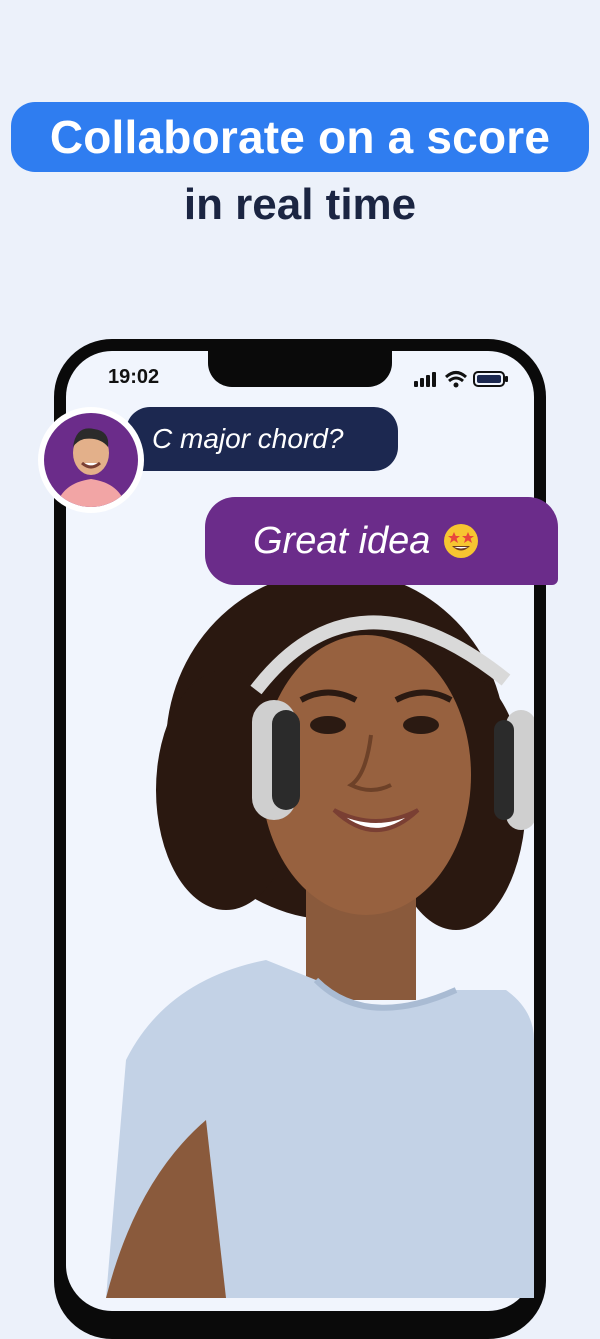  I want to click on signal-icon, so click(425, 379).